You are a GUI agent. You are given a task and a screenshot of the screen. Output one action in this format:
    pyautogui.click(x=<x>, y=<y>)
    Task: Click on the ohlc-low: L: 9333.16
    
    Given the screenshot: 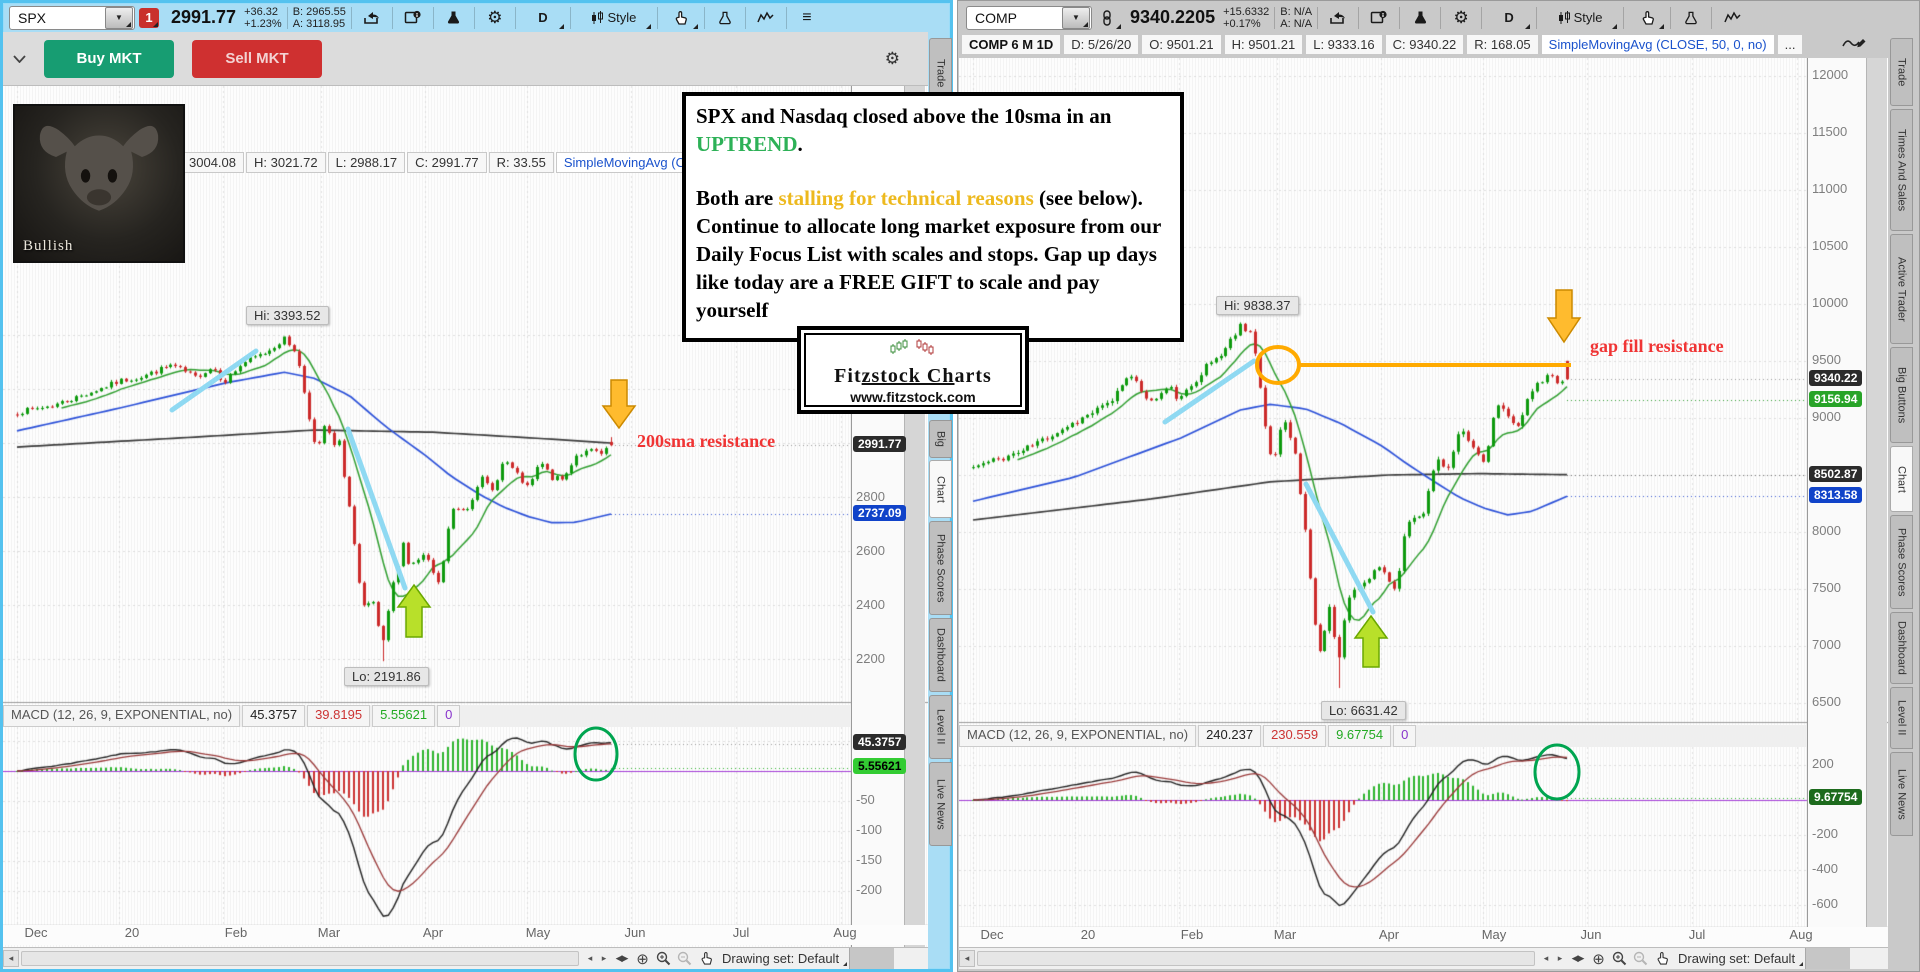 What is the action you would take?
    pyautogui.click(x=1344, y=44)
    